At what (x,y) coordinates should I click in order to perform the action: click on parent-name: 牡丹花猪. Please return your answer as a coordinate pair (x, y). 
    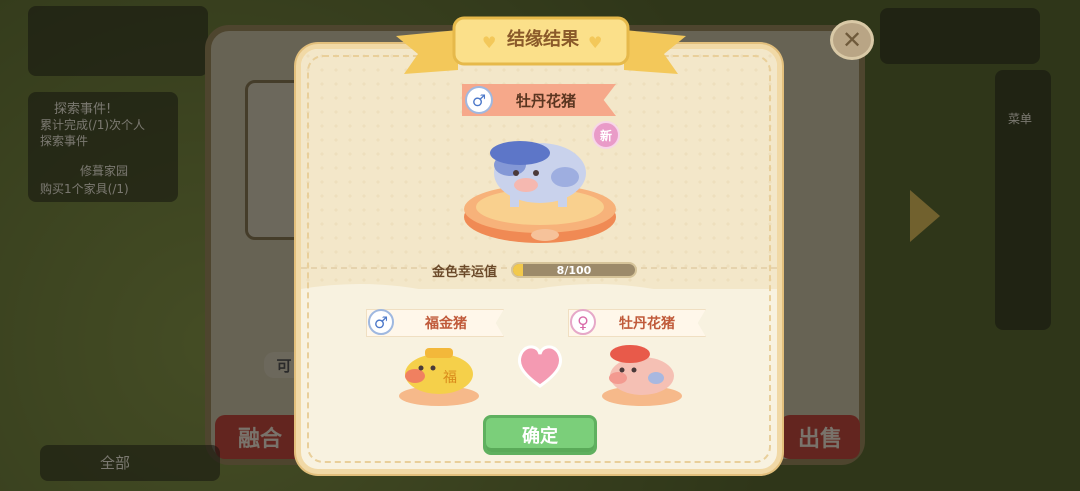
    Looking at the image, I should click on (647, 324).